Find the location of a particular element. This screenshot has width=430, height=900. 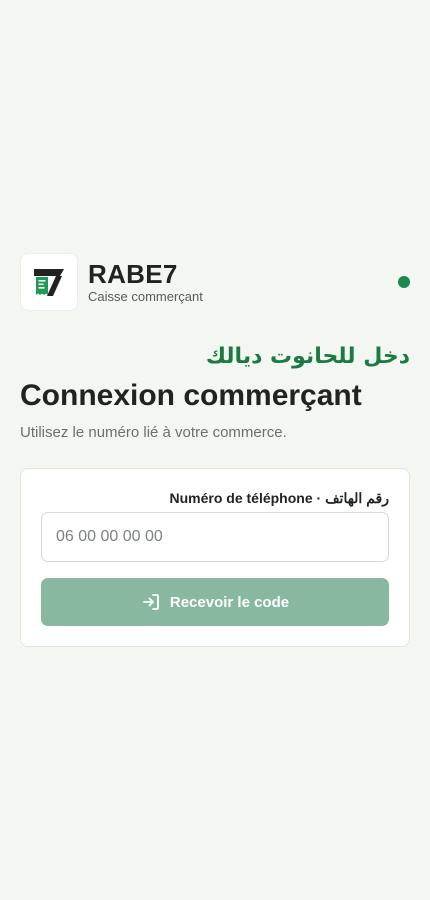

brand-subtitle: Caisse commerçant is located at coordinates (145, 296).